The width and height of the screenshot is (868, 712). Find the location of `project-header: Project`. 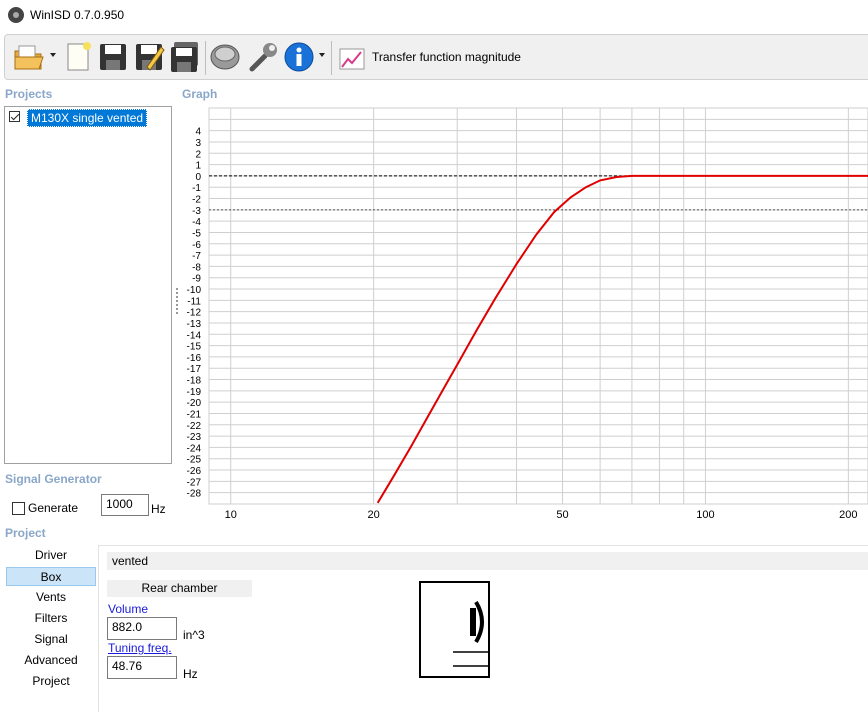

project-header: Project is located at coordinates (25, 533).